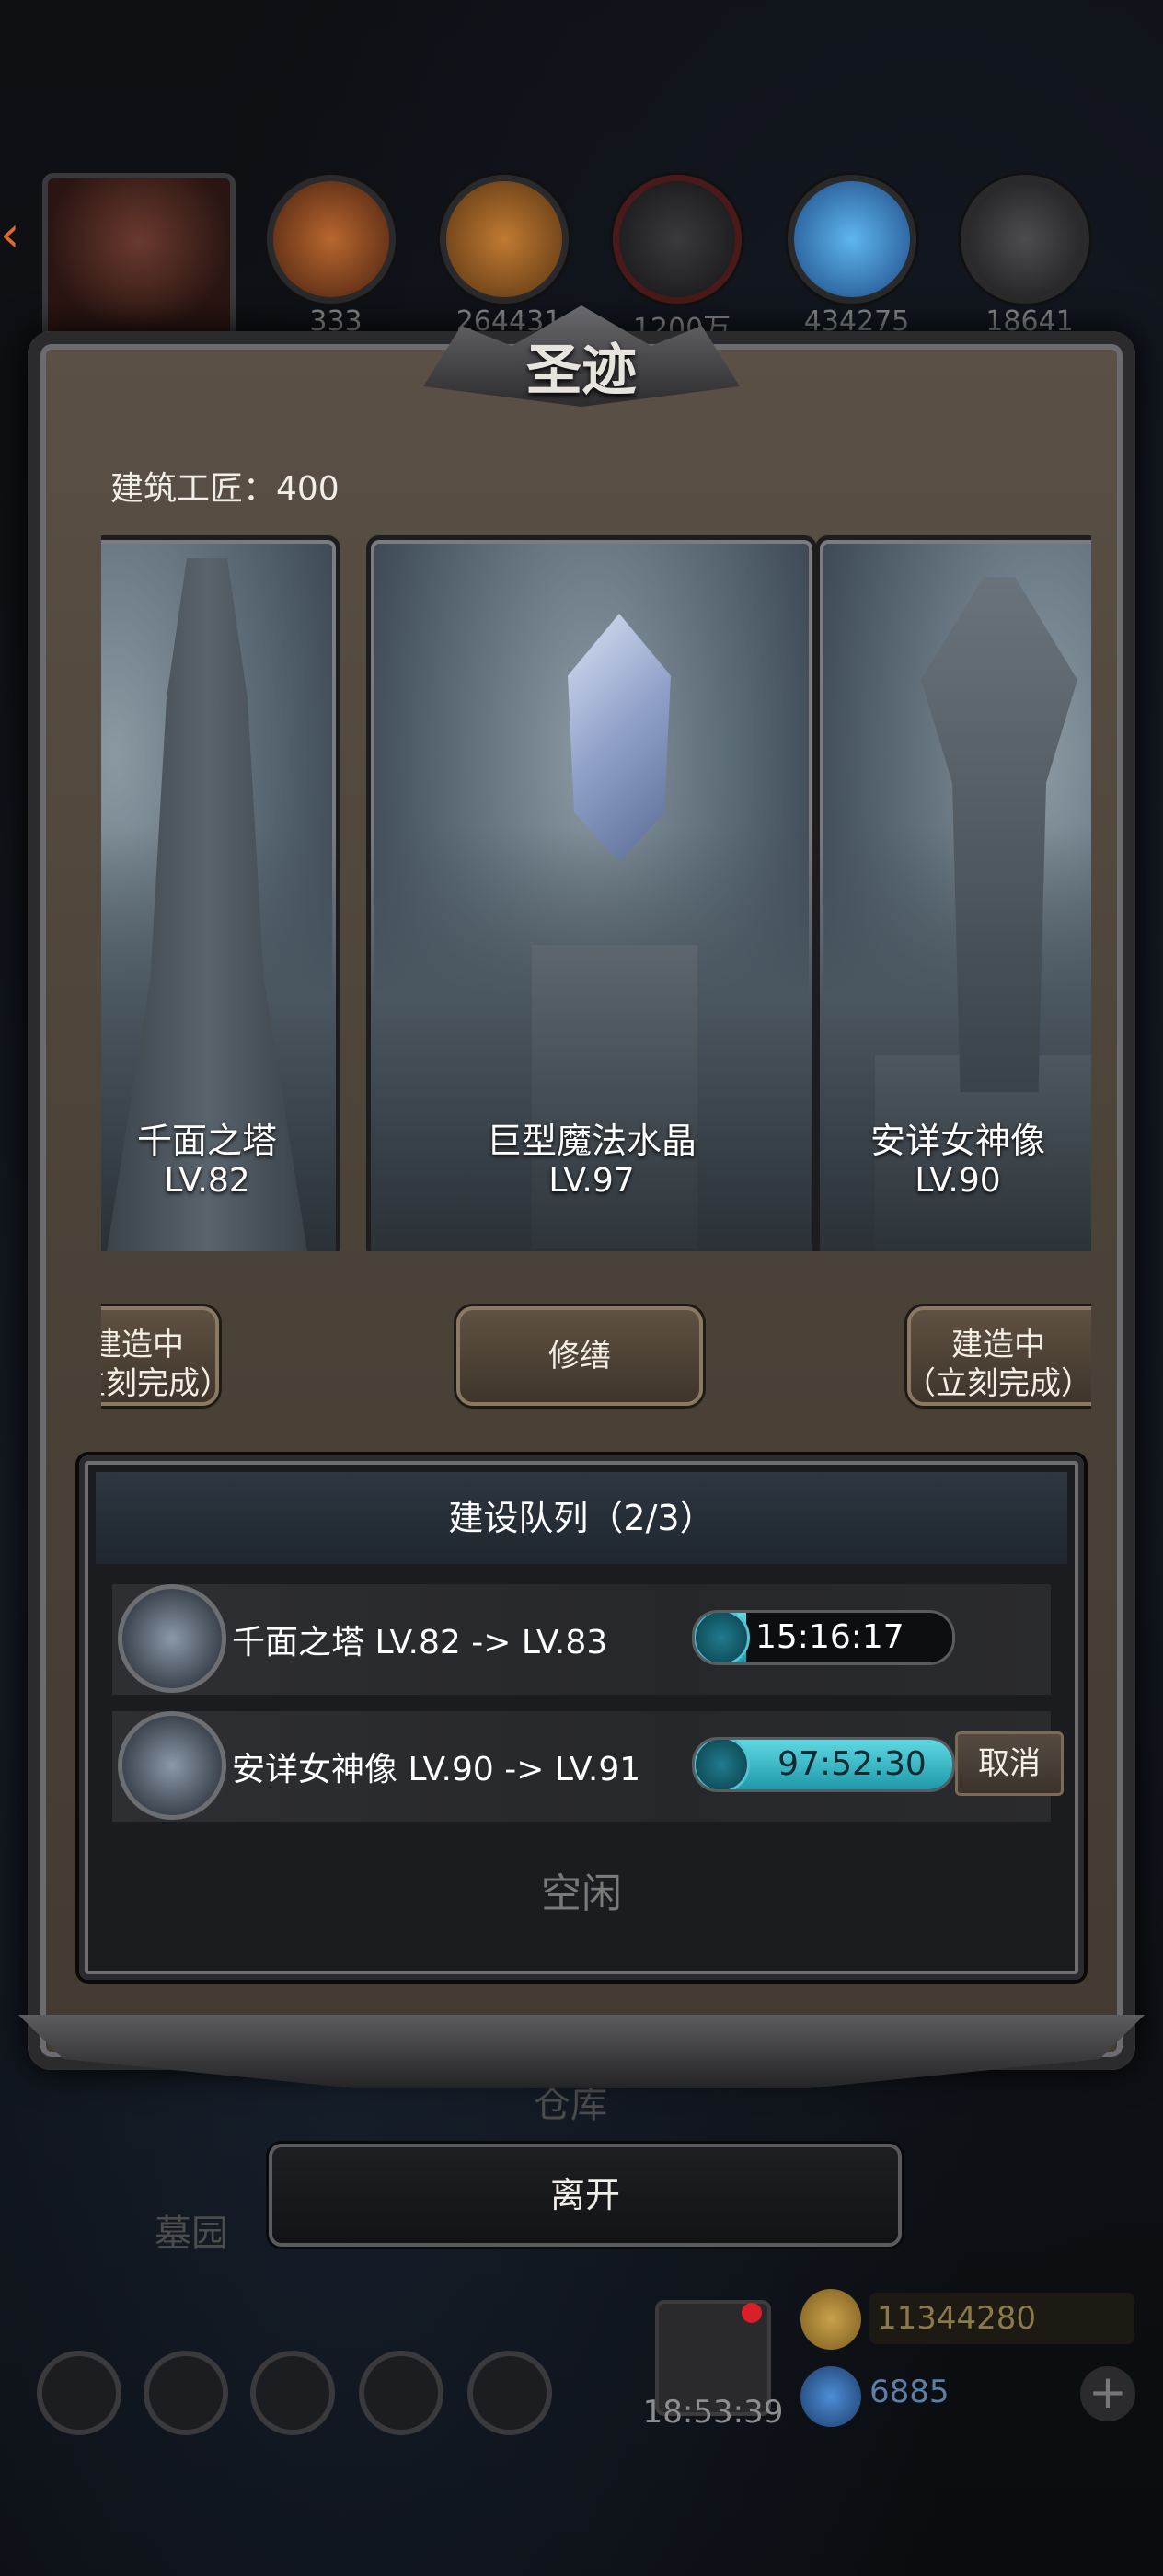 This screenshot has height=2576, width=1163. What do you see at coordinates (505, 240) in the screenshot?
I see `plank-icon` at bounding box center [505, 240].